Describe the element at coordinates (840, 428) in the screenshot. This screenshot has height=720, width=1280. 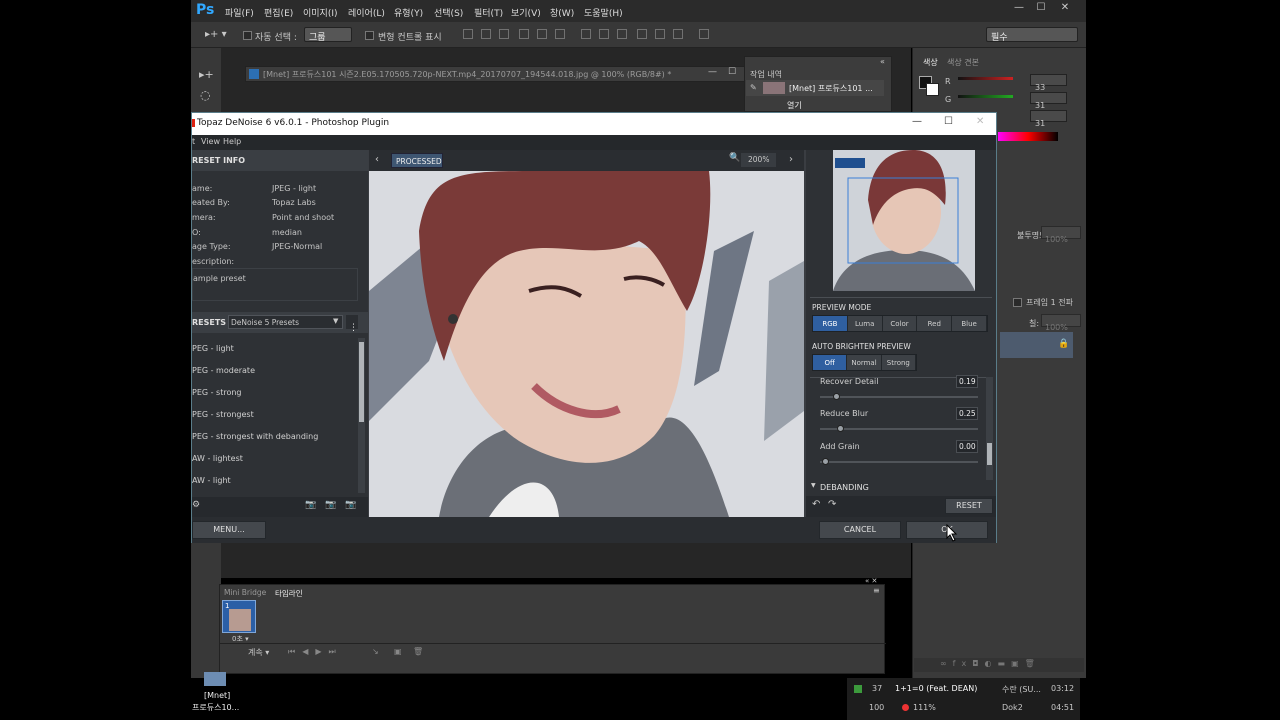
I see `reduce-blur-thumb` at that location.